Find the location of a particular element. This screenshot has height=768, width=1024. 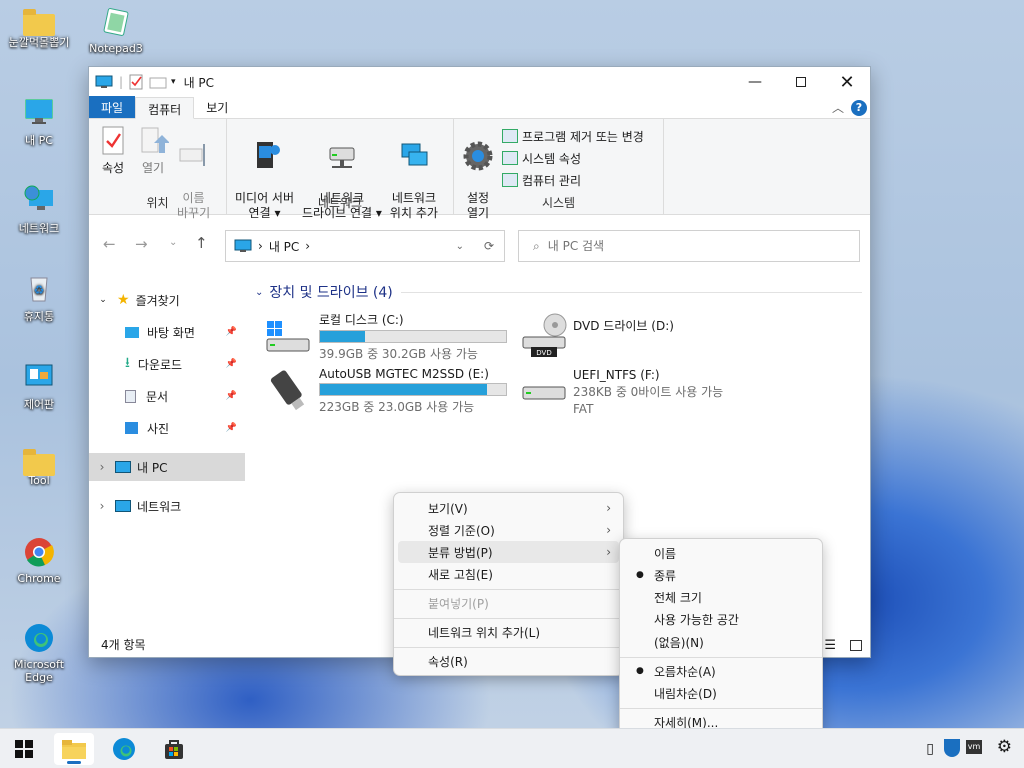

drive-info: 238KB 중 0바이트 사용 가능 is located at coordinates (648, 392).